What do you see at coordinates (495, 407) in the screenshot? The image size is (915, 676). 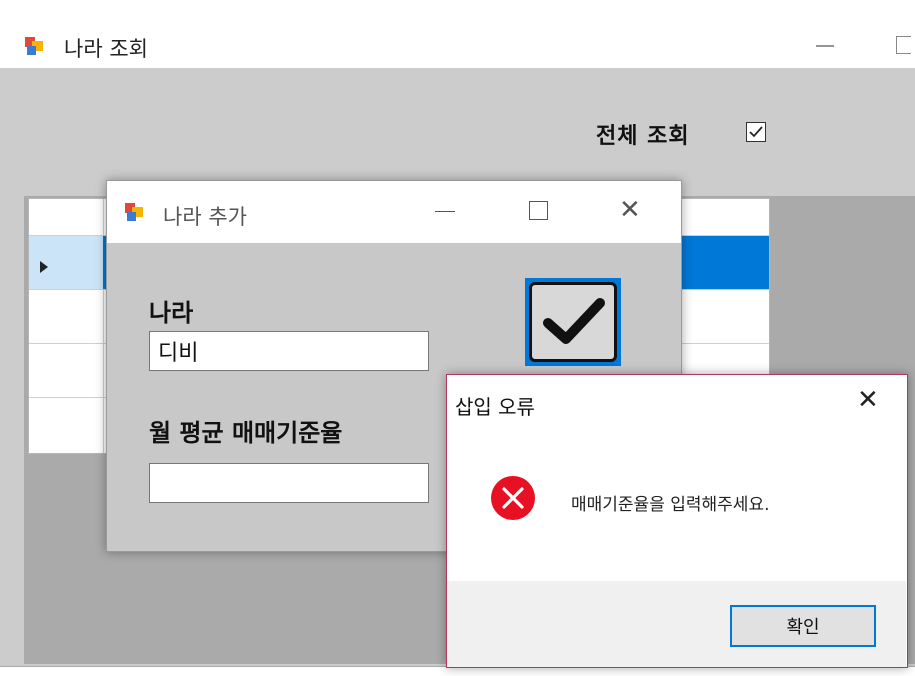 I see `error-dialog-title: 삽입 오류` at bounding box center [495, 407].